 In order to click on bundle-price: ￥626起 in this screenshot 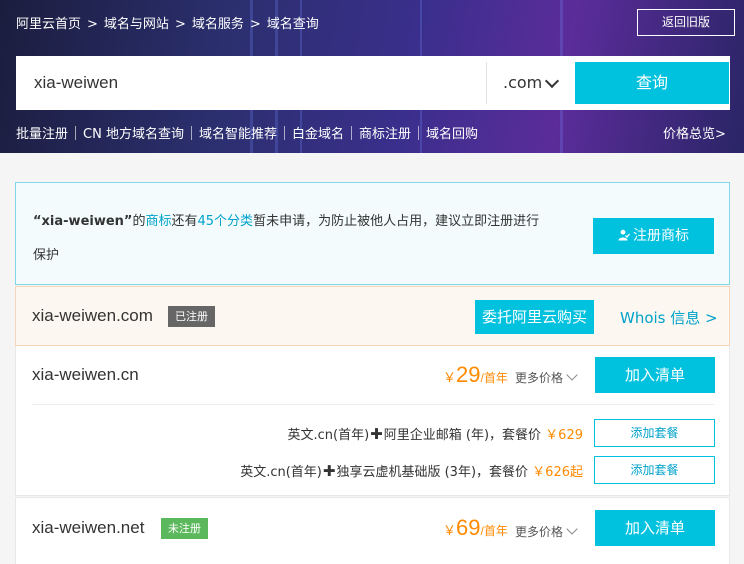, I will do `click(557, 472)`.